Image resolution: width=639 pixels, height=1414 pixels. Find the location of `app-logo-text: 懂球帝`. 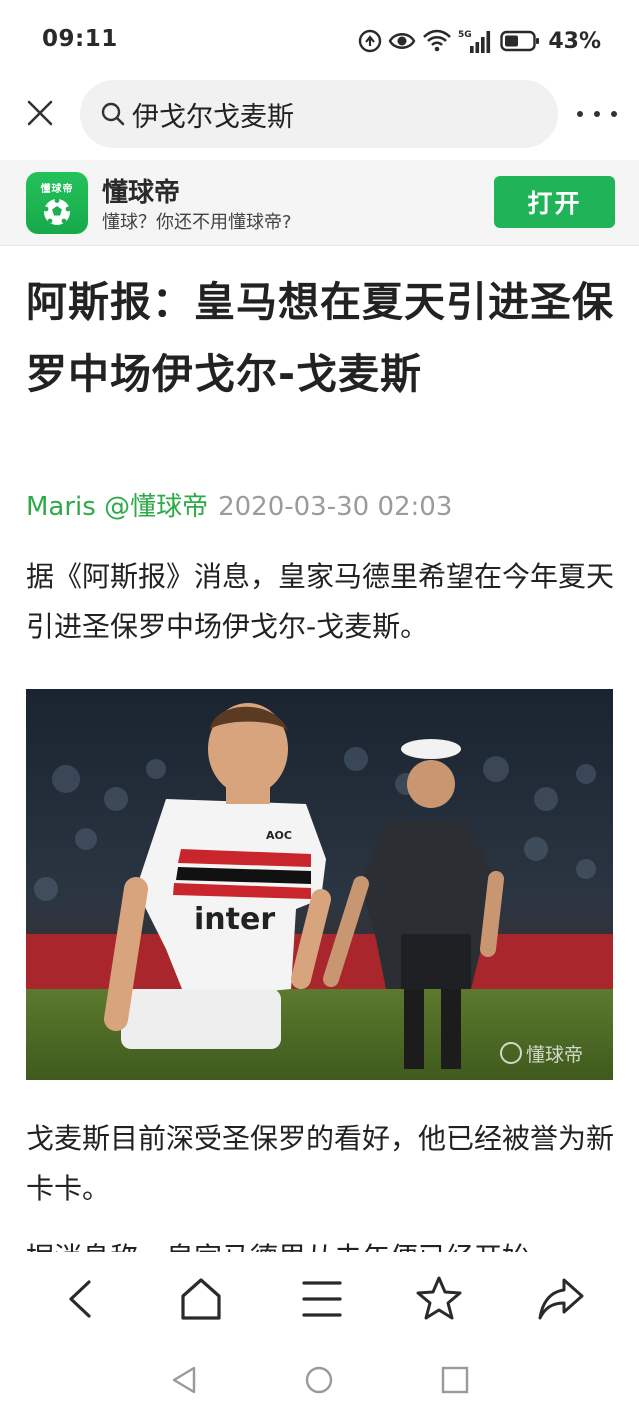

app-logo-text: 懂球帝 is located at coordinates (57, 189).